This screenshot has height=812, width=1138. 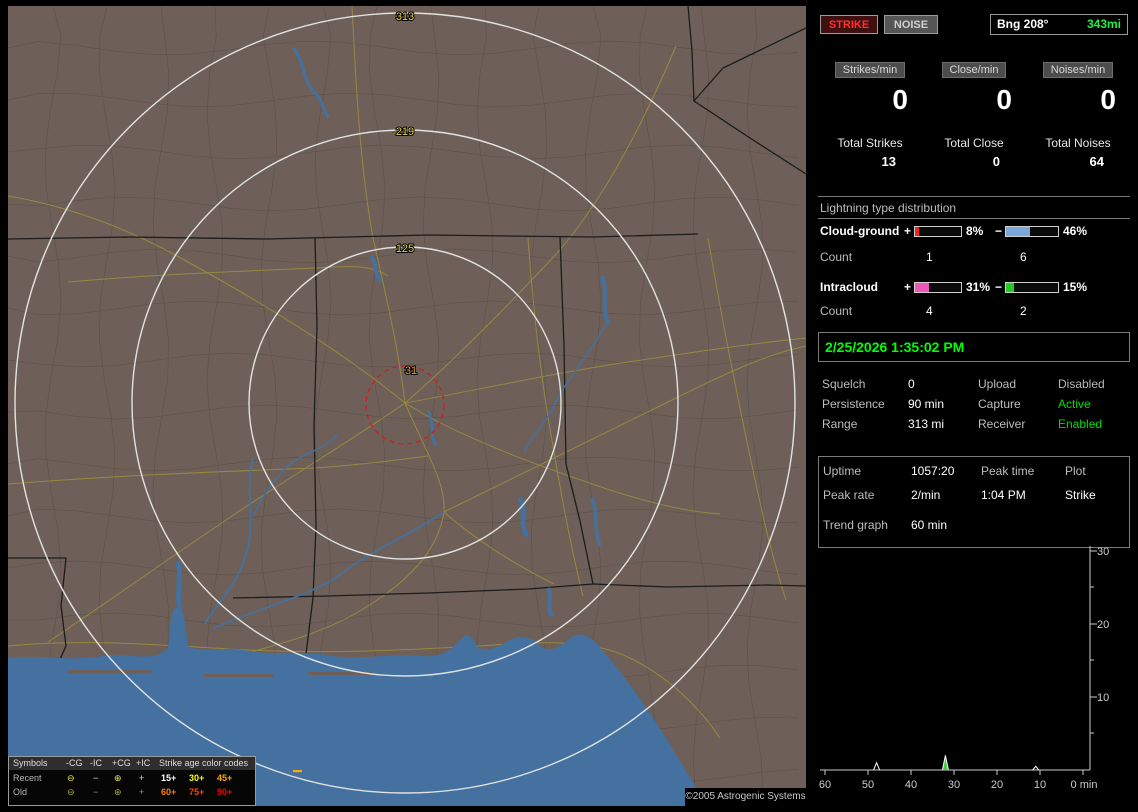 What do you see at coordinates (1078, 70) in the screenshot?
I see `noises-per-min-badge: Noises/min` at bounding box center [1078, 70].